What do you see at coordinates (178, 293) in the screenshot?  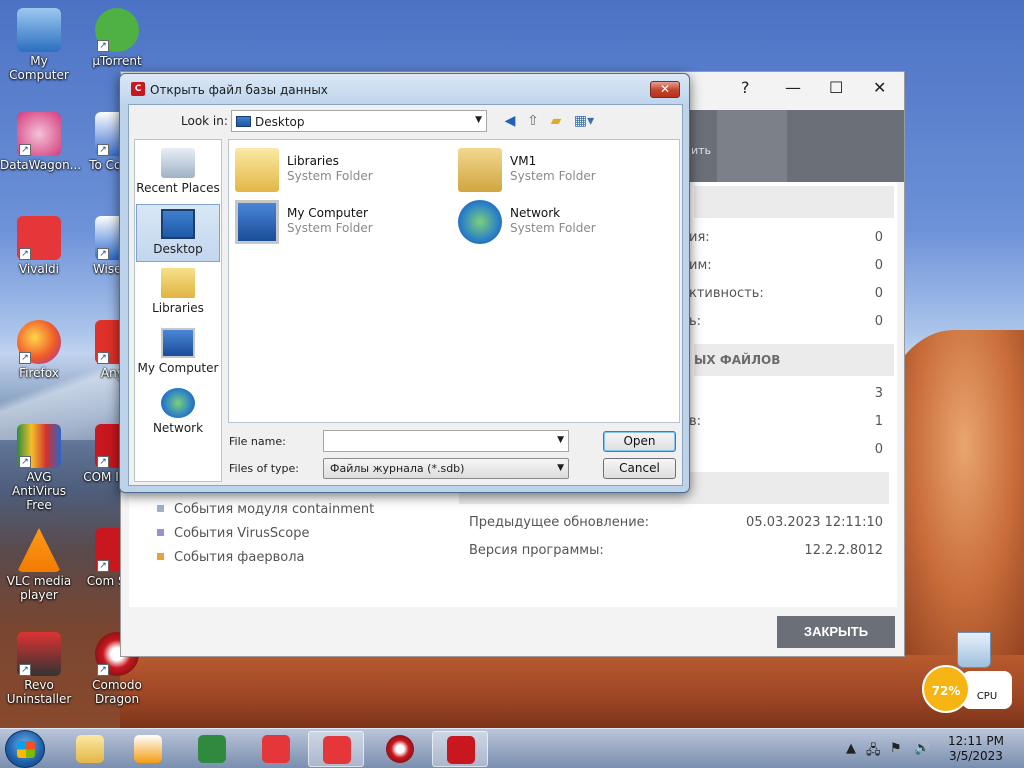 I see `place-libraries: Libraries` at bounding box center [178, 293].